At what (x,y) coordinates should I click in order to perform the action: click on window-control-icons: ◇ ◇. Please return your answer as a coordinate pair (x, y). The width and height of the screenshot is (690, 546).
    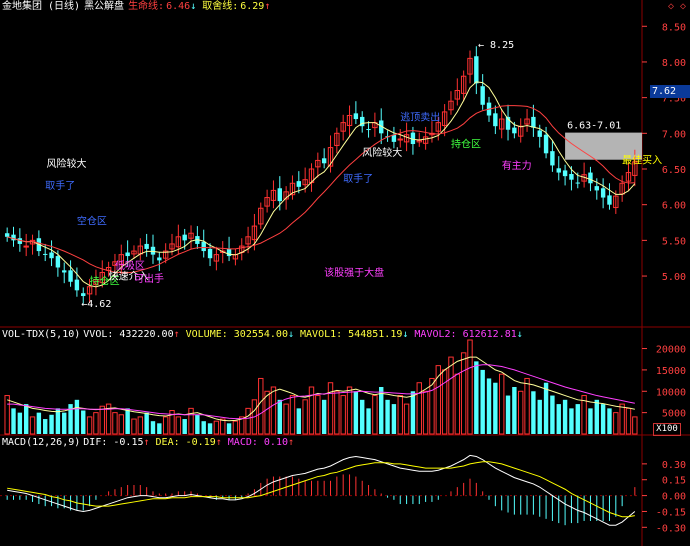
    Looking at the image, I should click on (677, 6).